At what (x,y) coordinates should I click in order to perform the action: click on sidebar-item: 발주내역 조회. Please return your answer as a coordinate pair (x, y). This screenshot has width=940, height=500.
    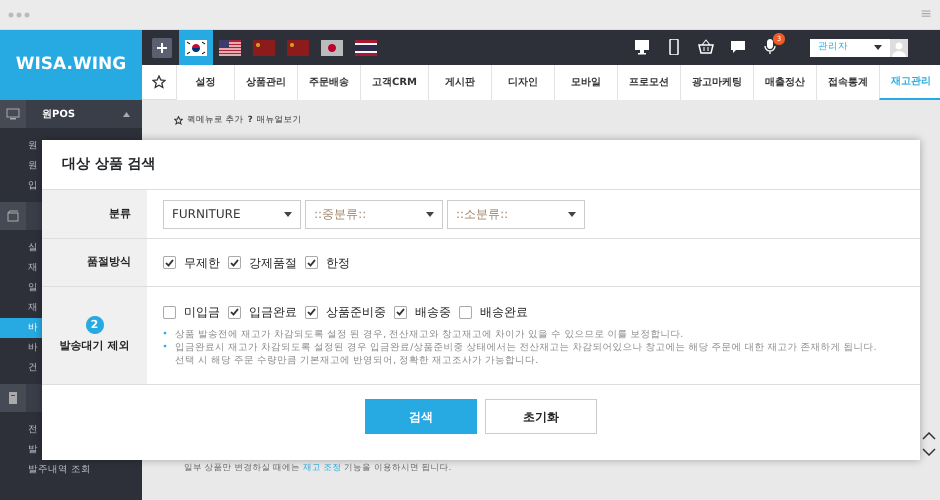
    Looking at the image, I should click on (71, 470).